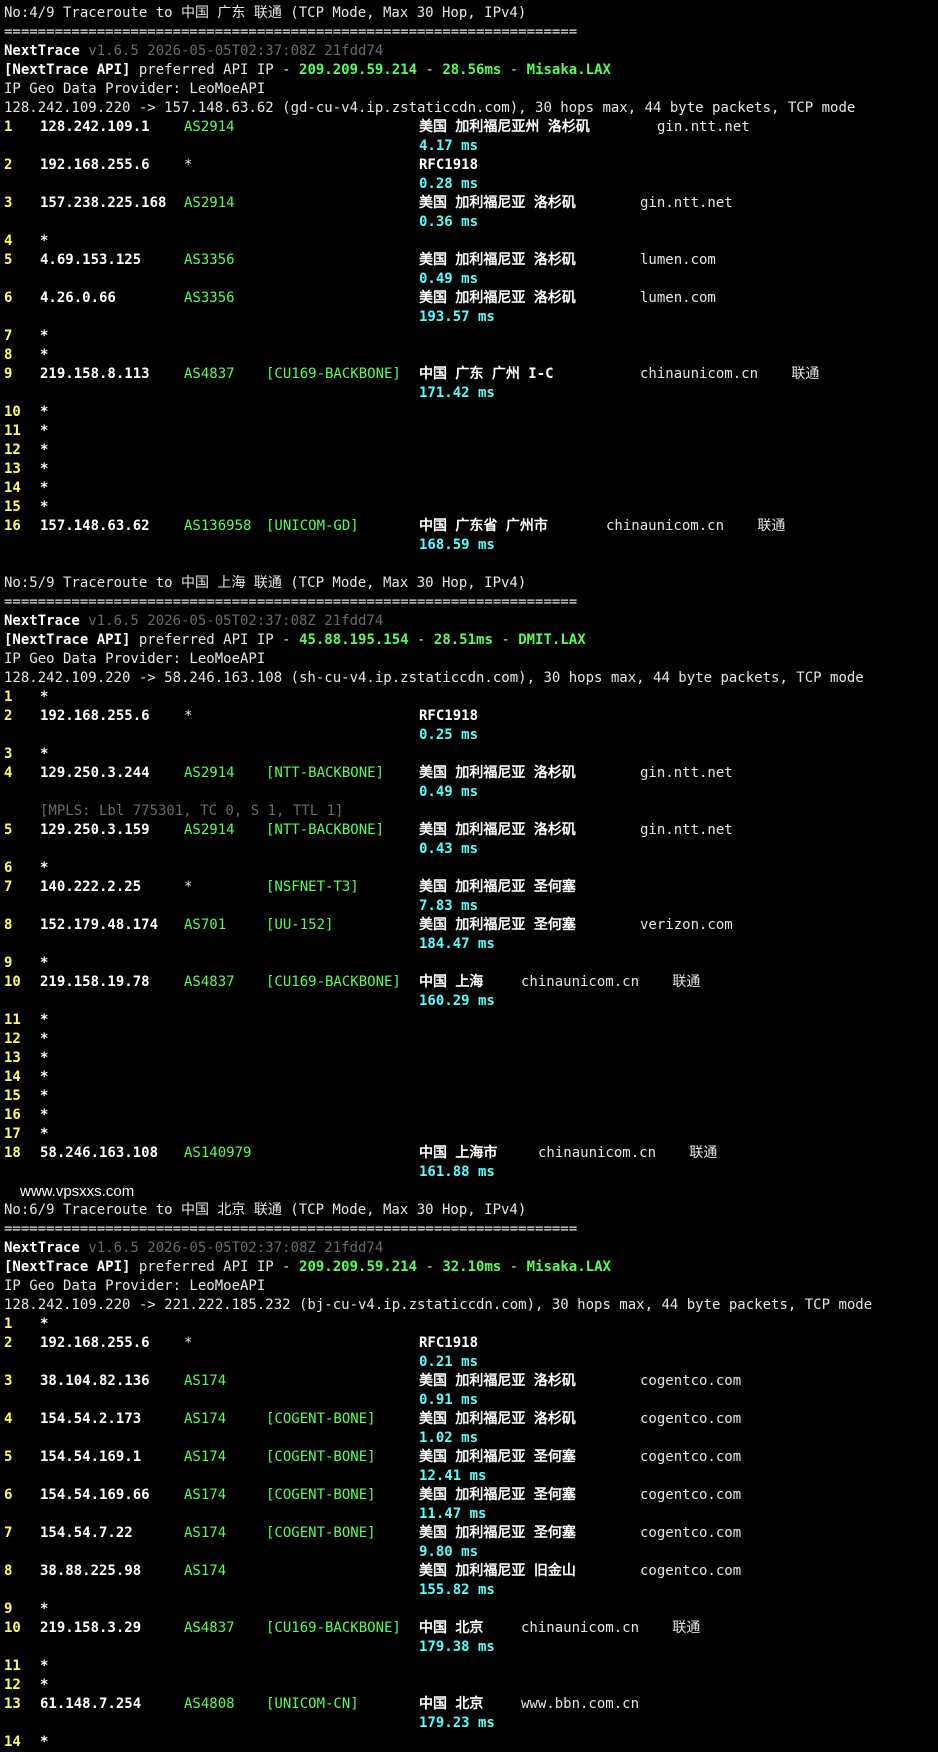 This screenshot has width=938, height=1752. I want to click on hop-tag: [UNICOM-CN], so click(312, 1704).